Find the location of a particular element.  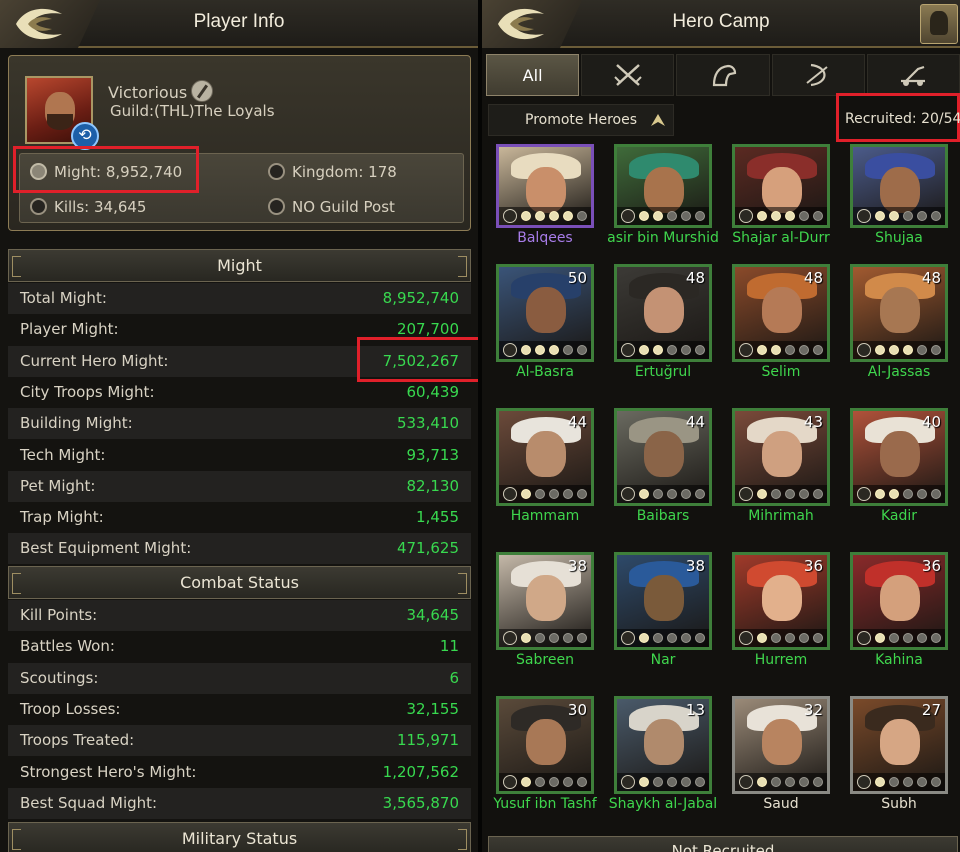

kingdom-helmet-icon is located at coordinates (276, 171).